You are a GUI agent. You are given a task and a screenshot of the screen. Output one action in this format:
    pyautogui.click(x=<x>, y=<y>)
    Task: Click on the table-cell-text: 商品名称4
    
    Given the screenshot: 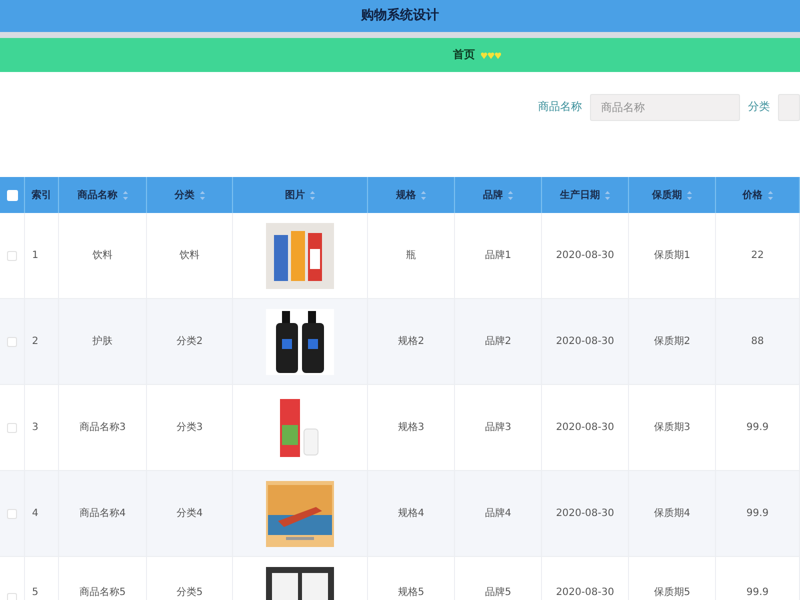 What is the action you would take?
    pyautogui.click(x=102, y=513)
    